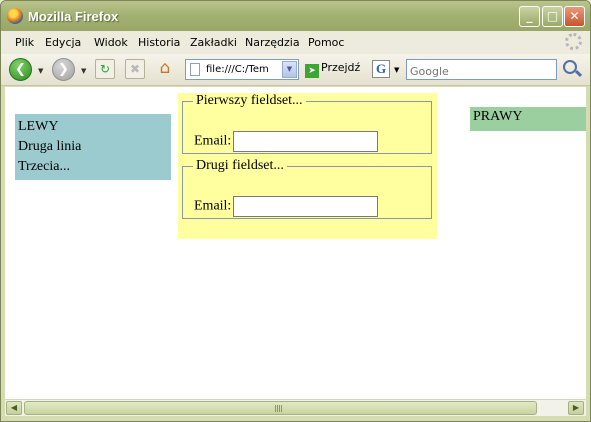 Image resolution: width=591 pixels, height=422 pixels. I want to click on activity-throbber-icon, so click(573, 41).